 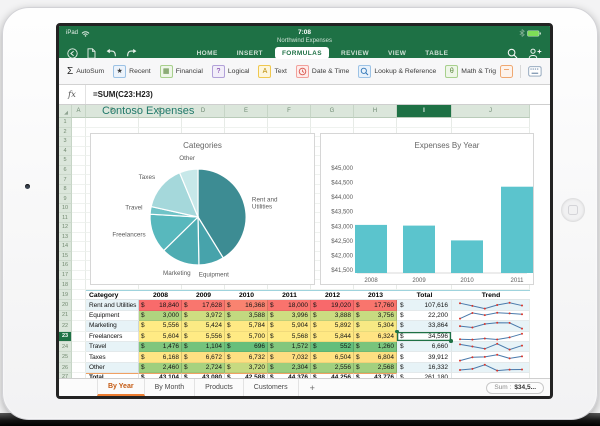 What do you see at coordinates (375, 368) in the screenshot?
I see `money-cell: $2,568` at bounding box center [375, 368].